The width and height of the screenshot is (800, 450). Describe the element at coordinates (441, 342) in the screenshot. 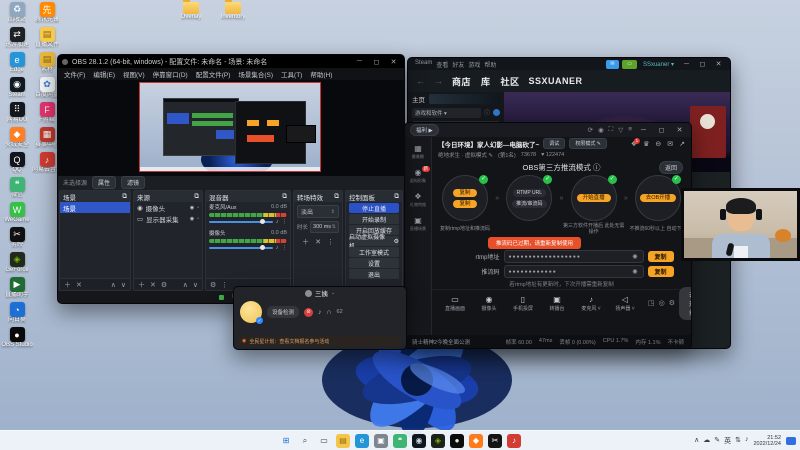

I see `status-announcement: 骑士精神2今晚全面公测` at that location.